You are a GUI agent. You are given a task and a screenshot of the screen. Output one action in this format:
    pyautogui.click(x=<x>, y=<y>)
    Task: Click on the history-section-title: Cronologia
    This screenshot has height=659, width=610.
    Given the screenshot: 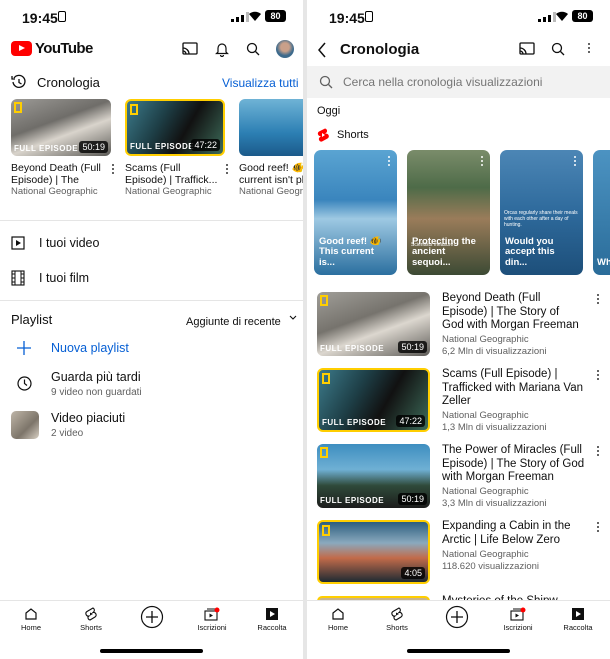 What is the action you would take?
    pyautogui.click(x=68, y=82)
    